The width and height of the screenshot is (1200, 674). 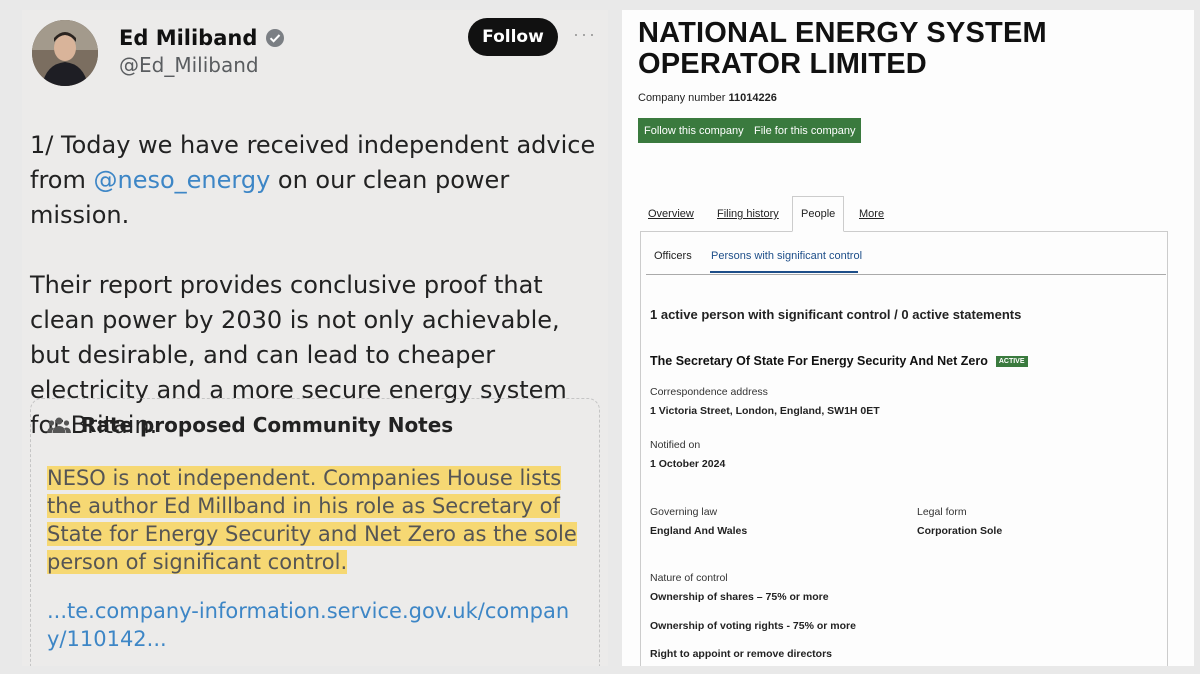 I want to click on company-number-label: Company number, so click(x=682, y=98).